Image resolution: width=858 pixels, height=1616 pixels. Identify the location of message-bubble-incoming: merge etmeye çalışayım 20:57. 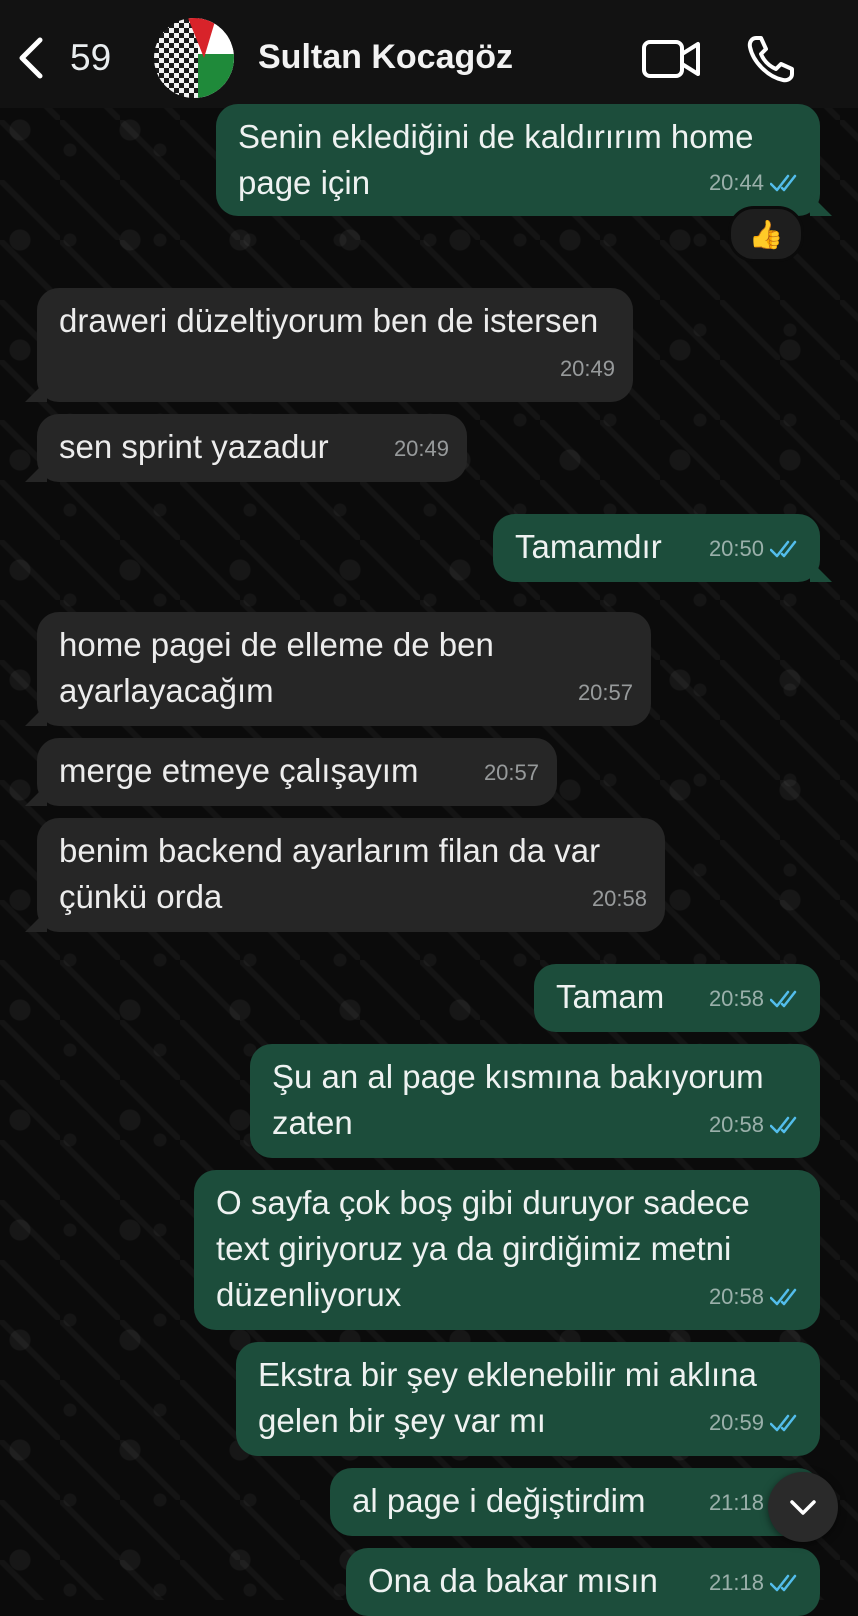
(291, 772).